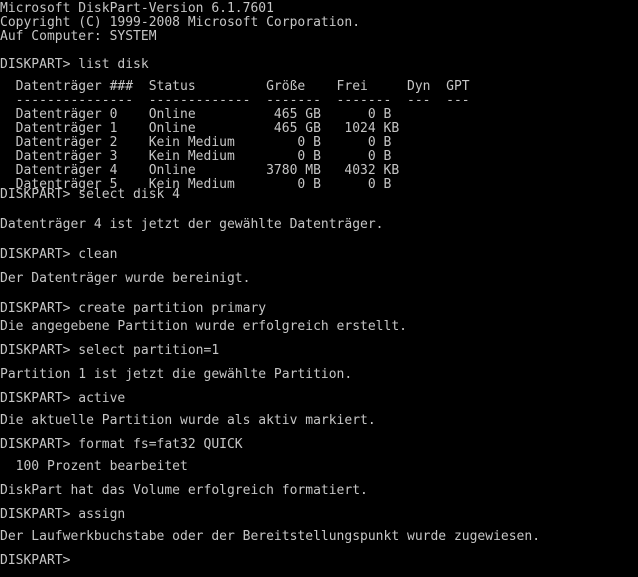 The width and height of the screenshot is (638, 577). I want to click on command-select-partition: DISKPART> select partition=1, so click(110, 350).